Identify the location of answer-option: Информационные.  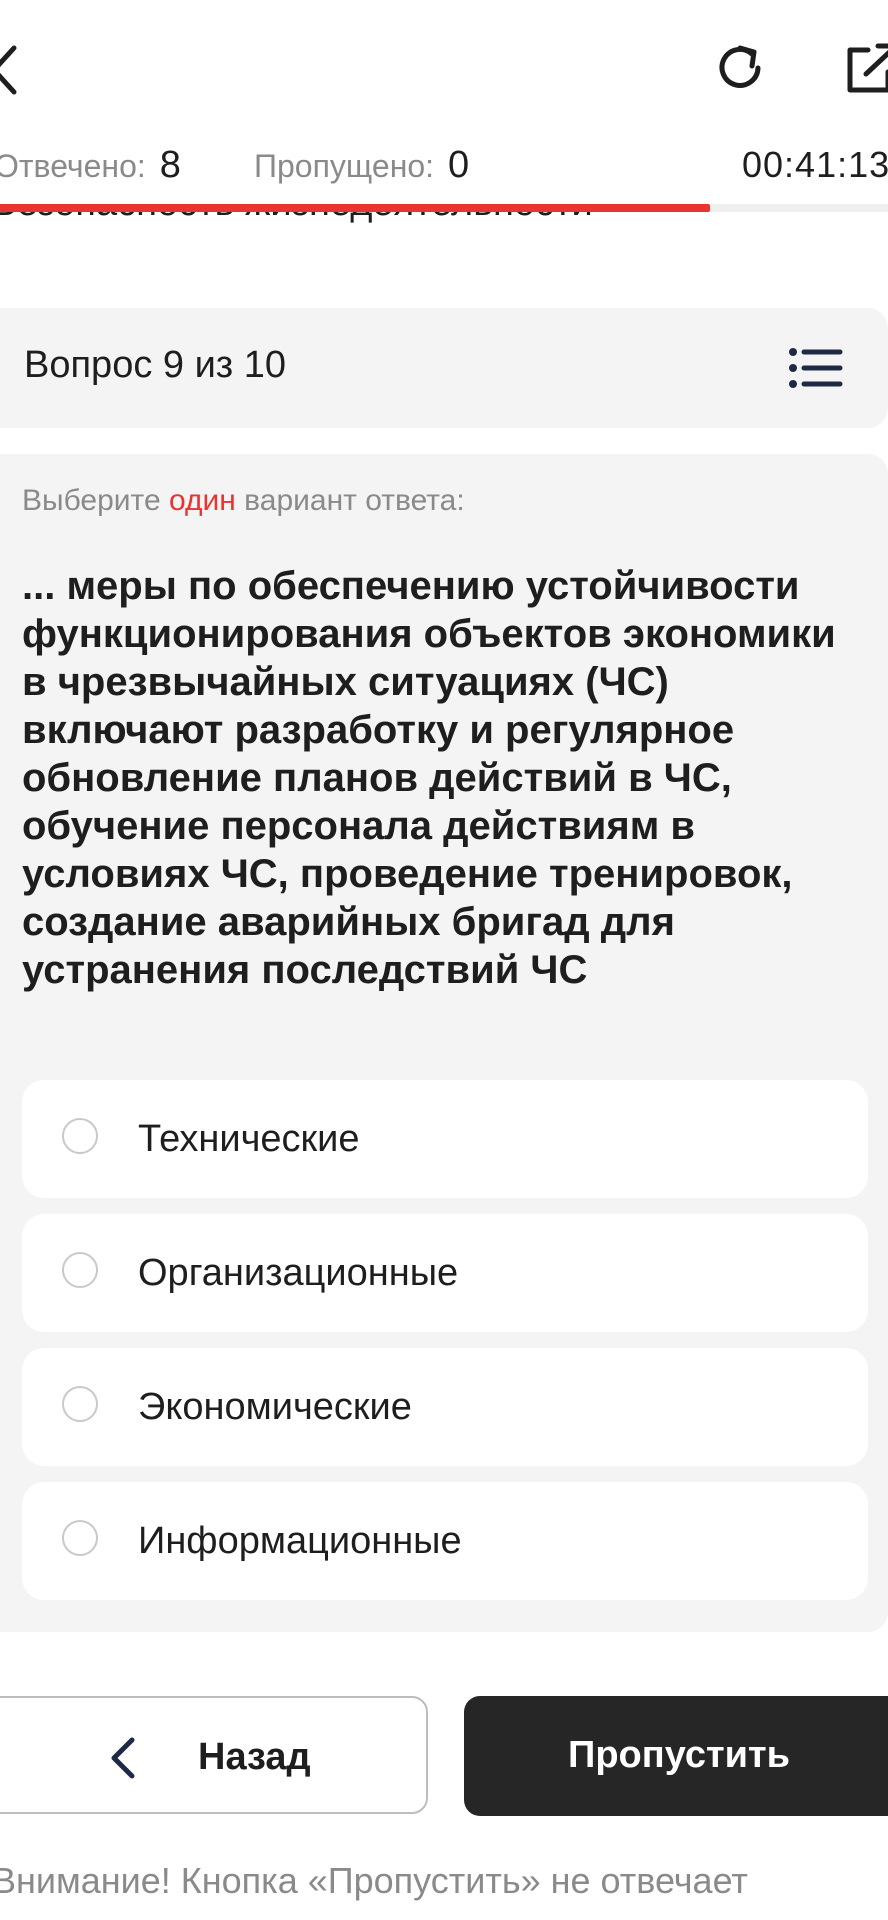
(445, 1541).